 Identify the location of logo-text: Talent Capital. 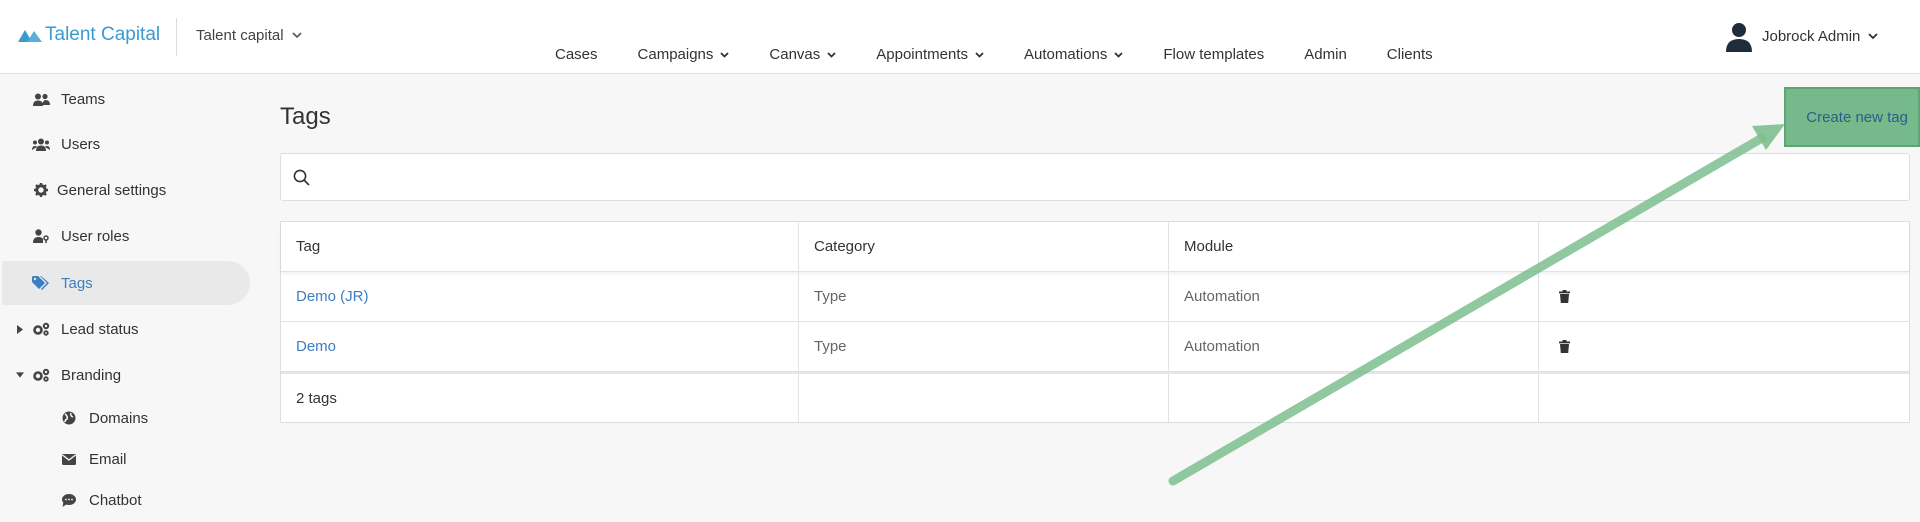
(103, 34).